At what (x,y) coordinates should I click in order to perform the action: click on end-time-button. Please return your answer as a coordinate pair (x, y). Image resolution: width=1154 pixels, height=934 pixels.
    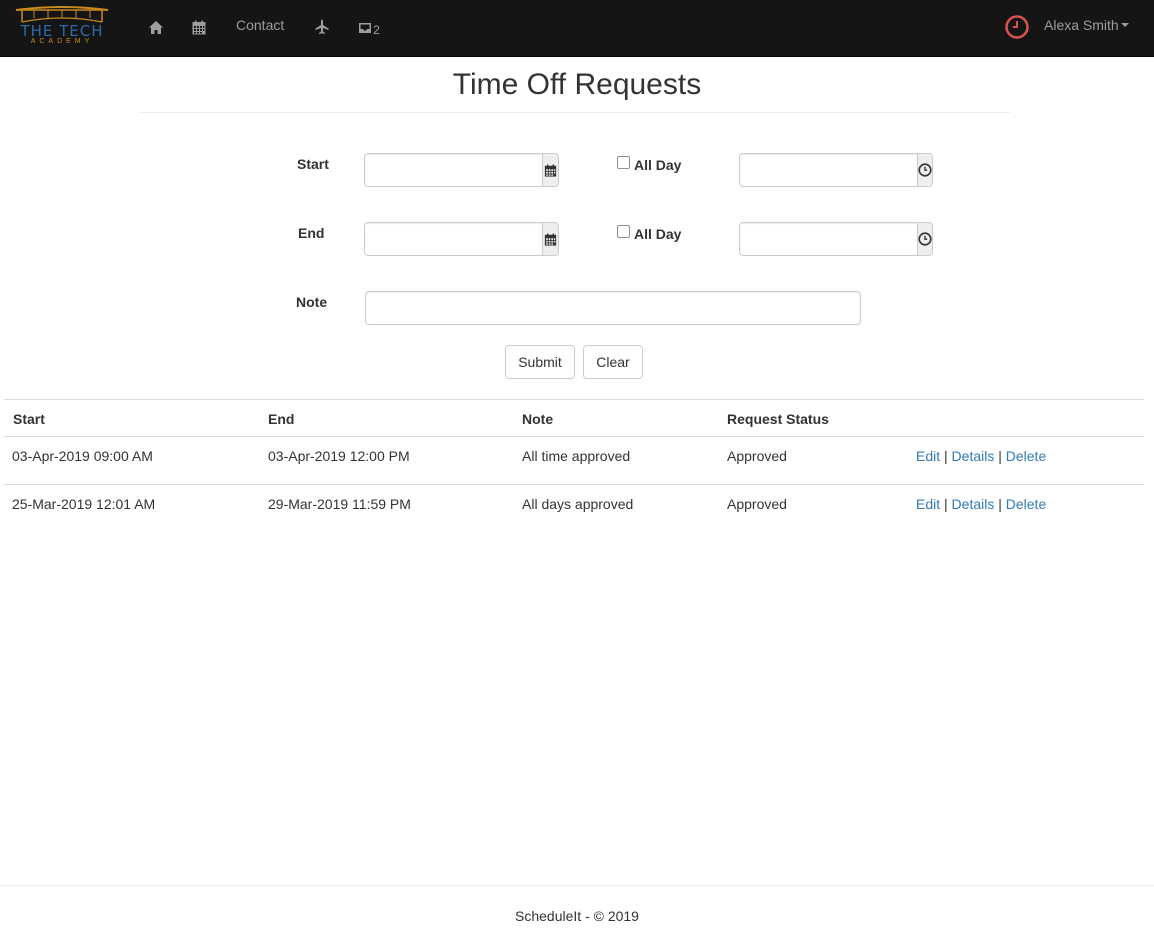
    Looking at the image, I should click on (925, 239).